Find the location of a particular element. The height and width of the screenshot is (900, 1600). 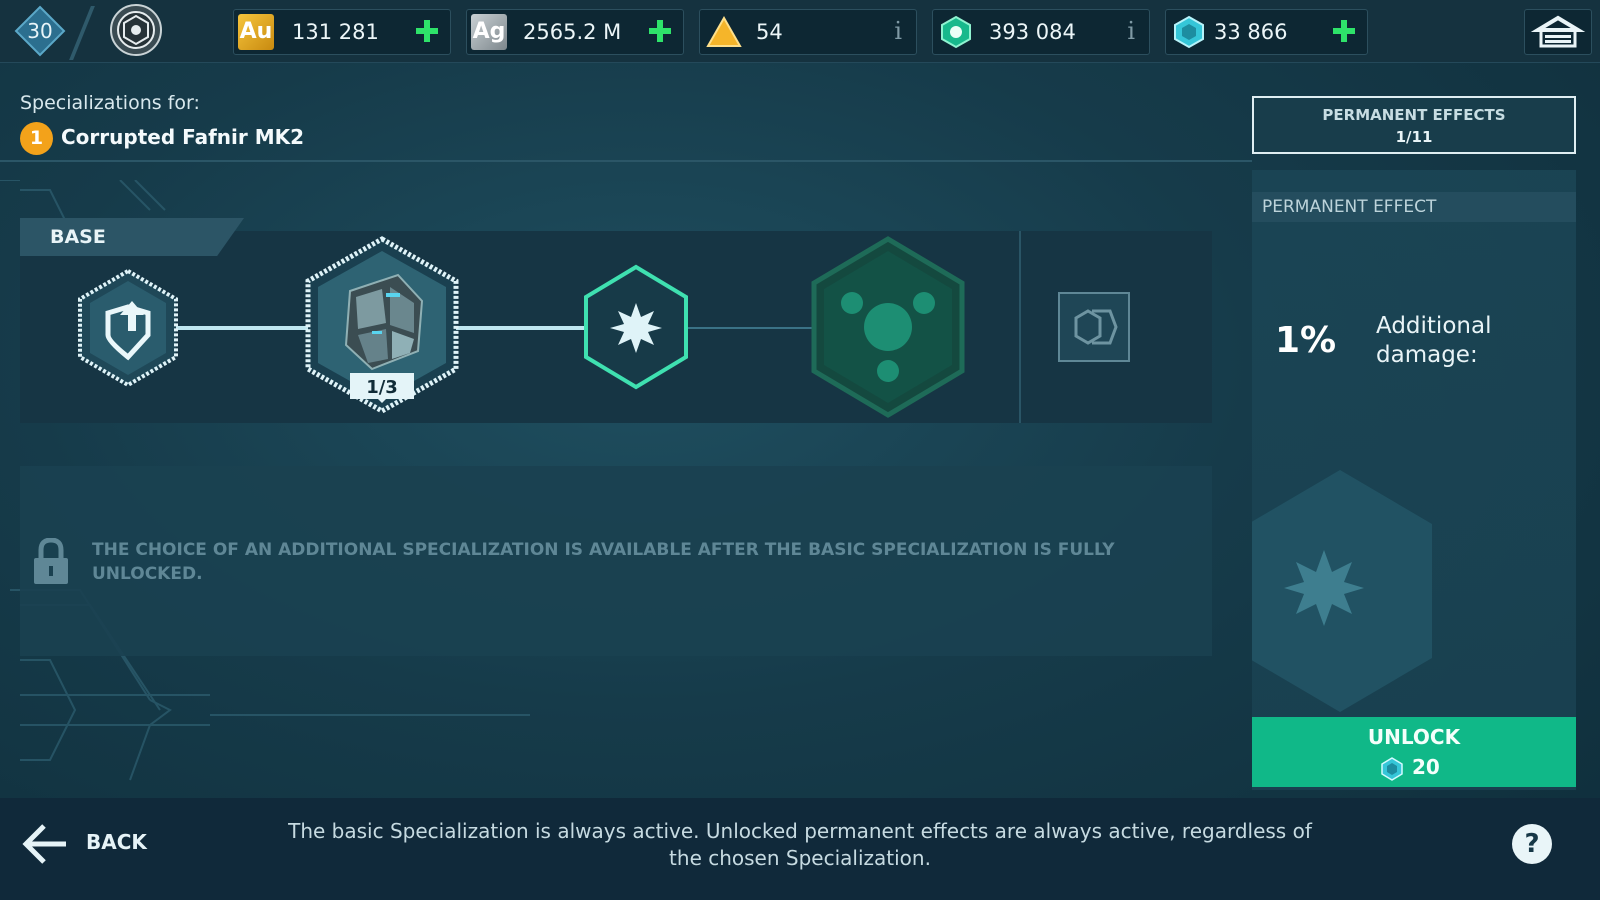

unlock-label: UNLOCK is located at coordinates (1414, 737).